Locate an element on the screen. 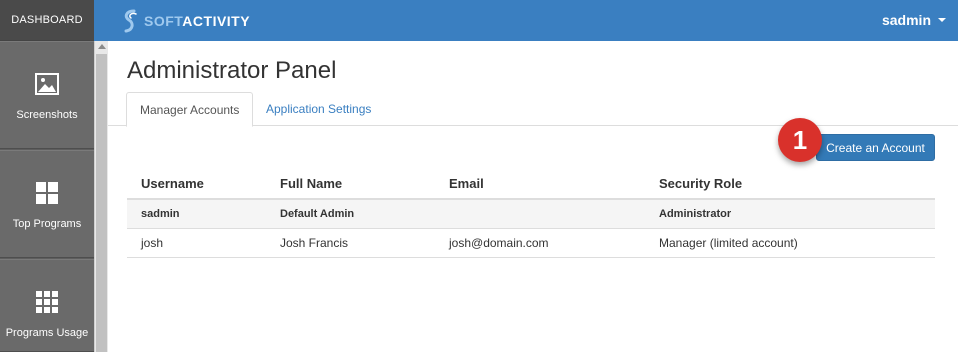  create-account-button: Create an Account is located at coordinates (875, 147).